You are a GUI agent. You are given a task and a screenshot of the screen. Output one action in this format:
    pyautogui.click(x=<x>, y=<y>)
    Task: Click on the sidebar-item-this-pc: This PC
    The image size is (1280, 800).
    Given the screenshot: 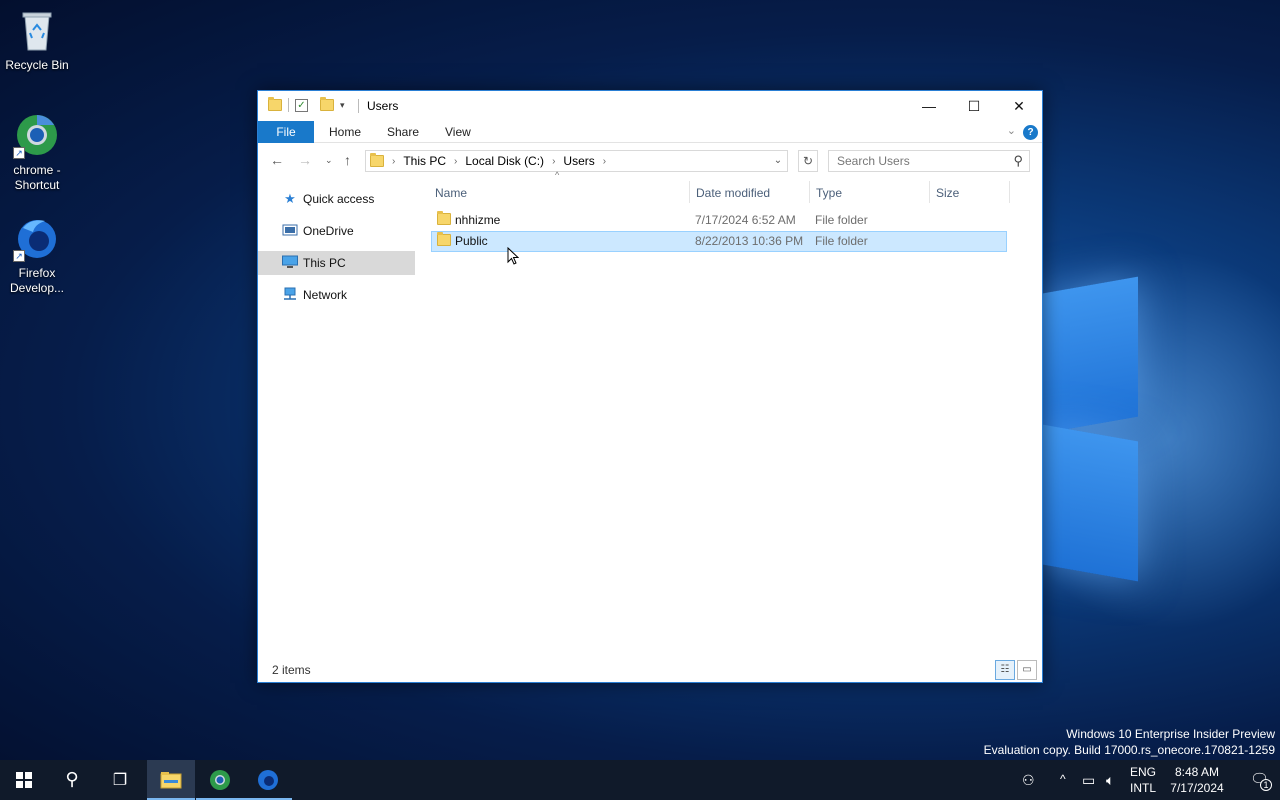 What is the action you would take?
    pyautogui.click(x=336, y=263)
    